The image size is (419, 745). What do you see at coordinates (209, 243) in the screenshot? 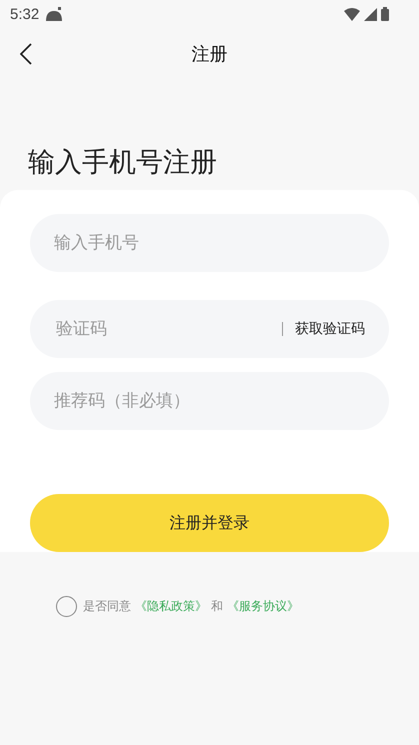
I see `input-field: 输入手机号` at bounding box center [209, 243].